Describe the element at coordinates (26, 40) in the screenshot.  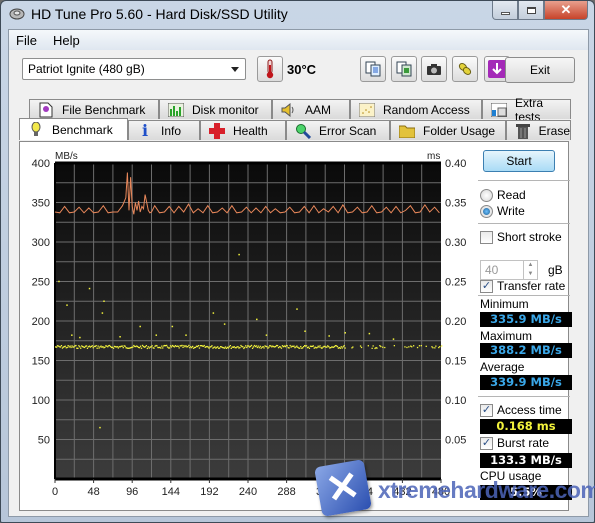
I see `menu-file: File` at that location.